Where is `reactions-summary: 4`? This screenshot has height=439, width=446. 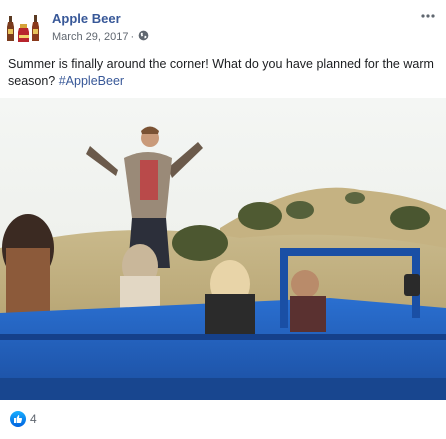
reactions-summary: 4 is located at coordinates (23, 419).